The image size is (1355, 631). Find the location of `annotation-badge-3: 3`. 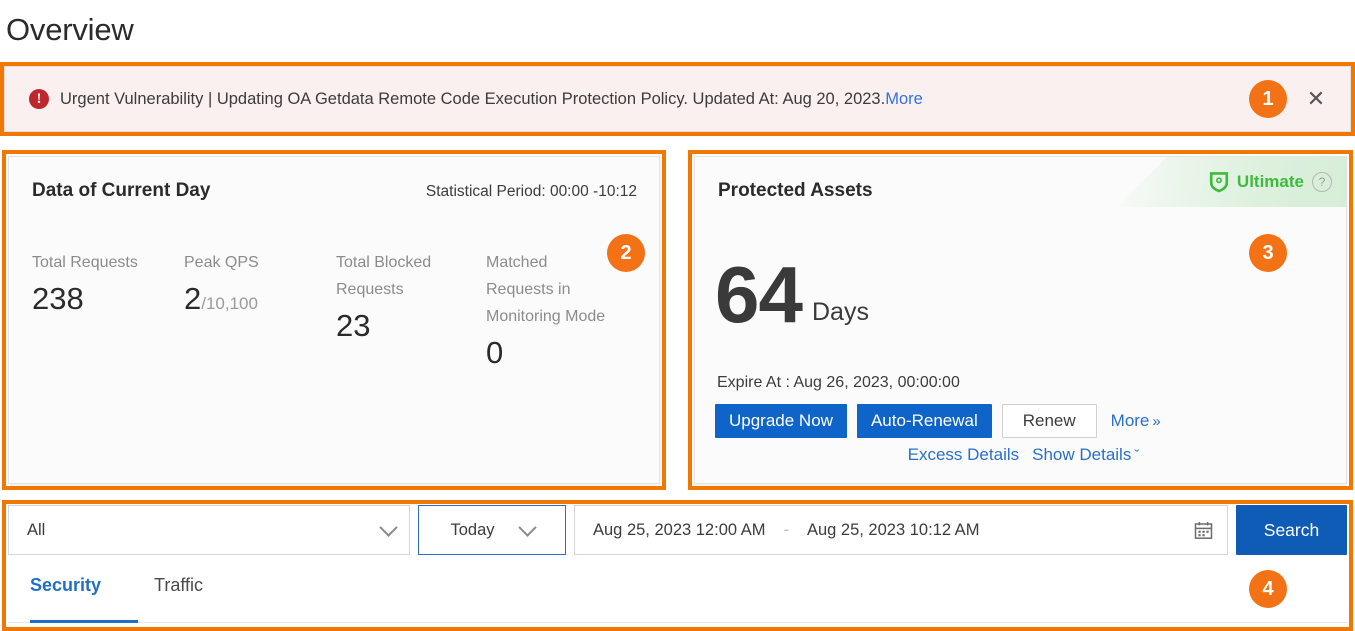

annotation-badge-3: 3 is located at coordinates (1268, 253).